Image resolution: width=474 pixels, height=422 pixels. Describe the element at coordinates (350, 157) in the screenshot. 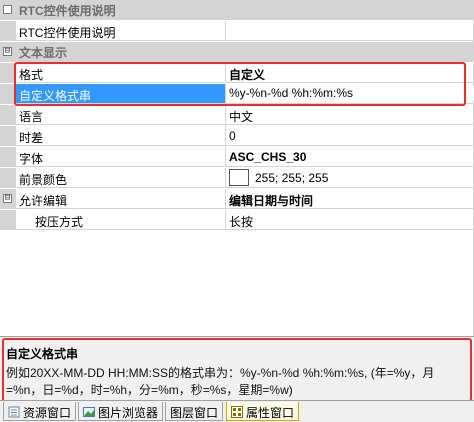

I see `property-value-font: ASC_CHS_30` at that location.